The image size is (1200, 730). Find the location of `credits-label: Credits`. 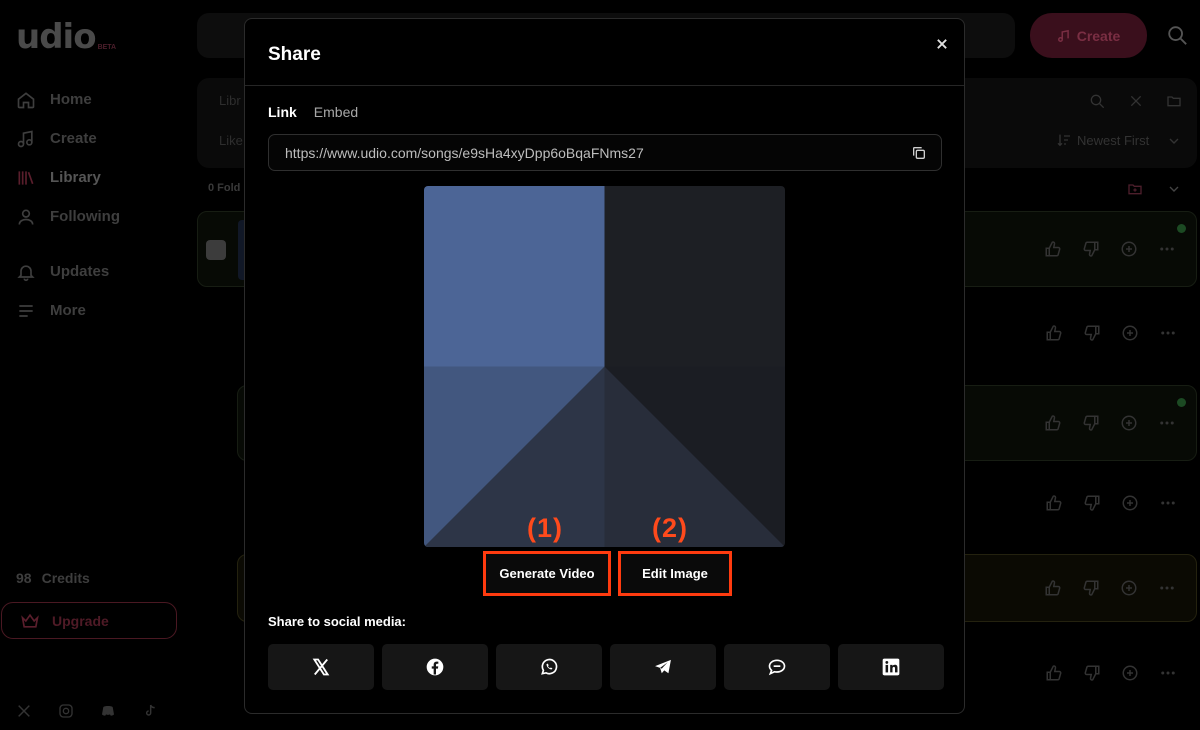

credits-label: Credits is located at coordinates (65, 578).